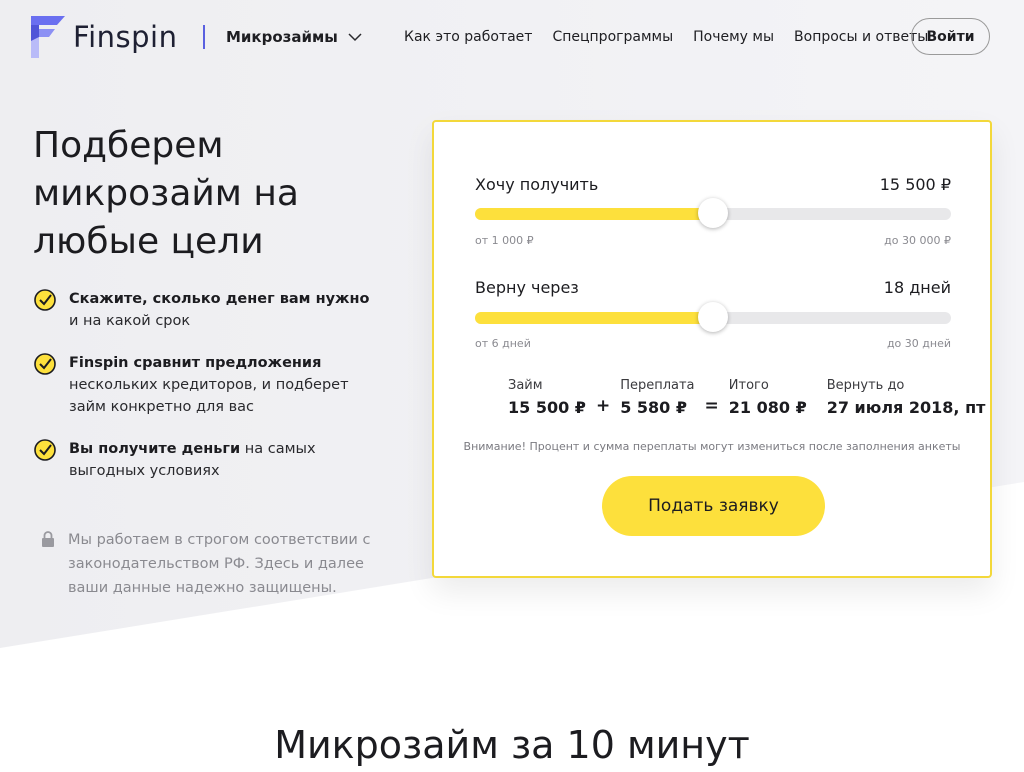 The height and width of the screenshot is (772, 1024). Describe the element at coordinates (733, 37) in the screenshot. I see `nav-why-us: Почему мы` at that location.